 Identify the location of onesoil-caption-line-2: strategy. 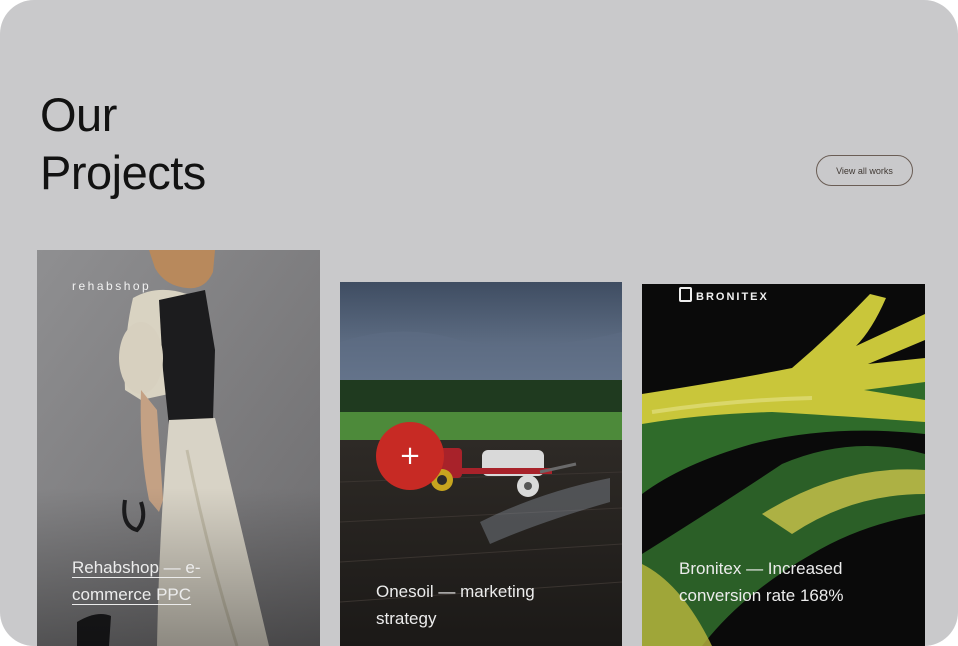
(406, 618).